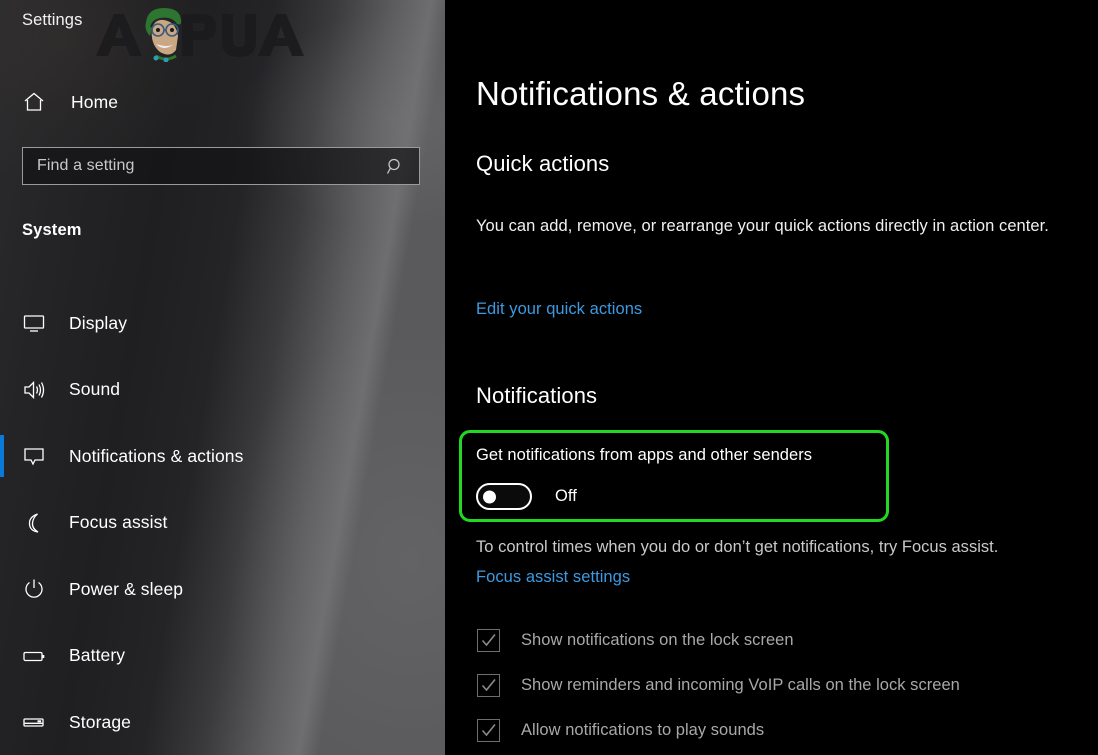 This screenshot has height=755, width=1098. Describe the element at coordinates (2, 456) in the screenshot. I see `selection-indicator` at that location.